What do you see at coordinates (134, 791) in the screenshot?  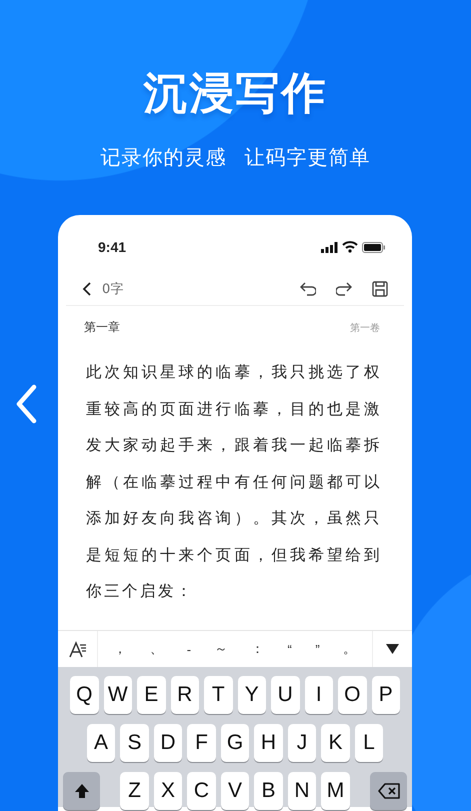 I see `keyboard-key: Z` at bounding box center [134, 791].